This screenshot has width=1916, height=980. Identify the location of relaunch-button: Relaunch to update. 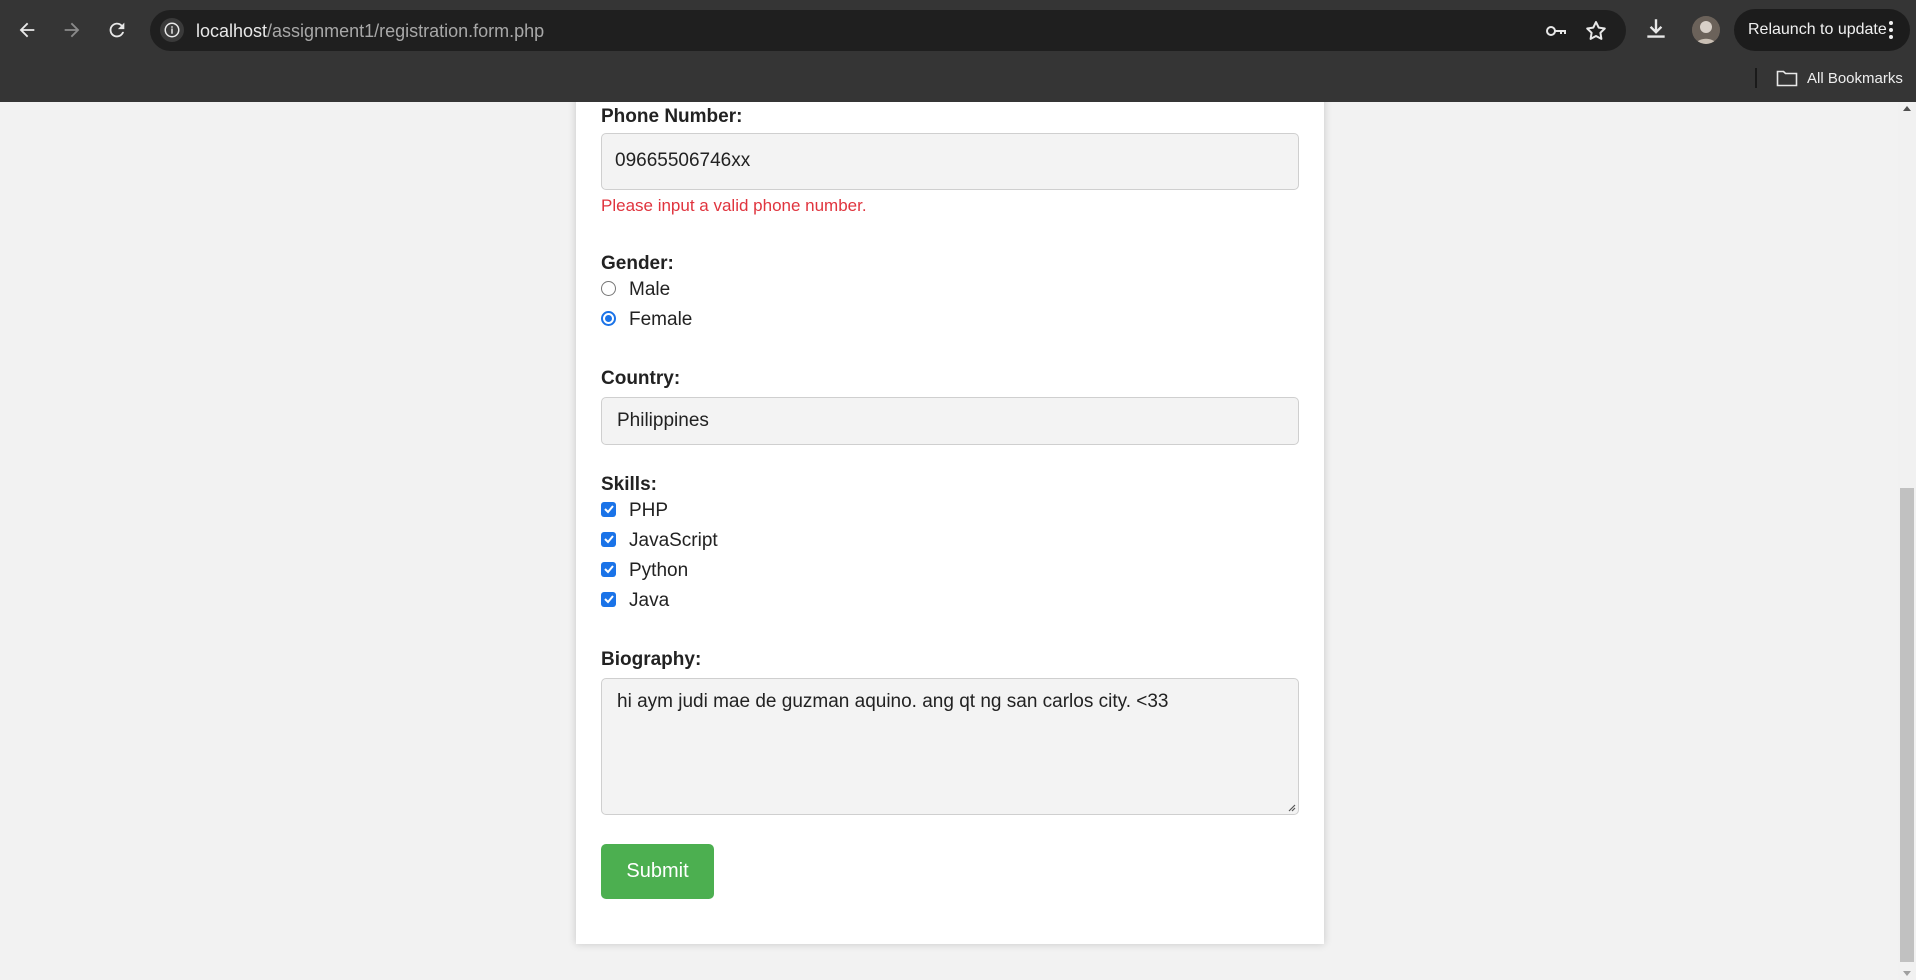
(1822, 30).